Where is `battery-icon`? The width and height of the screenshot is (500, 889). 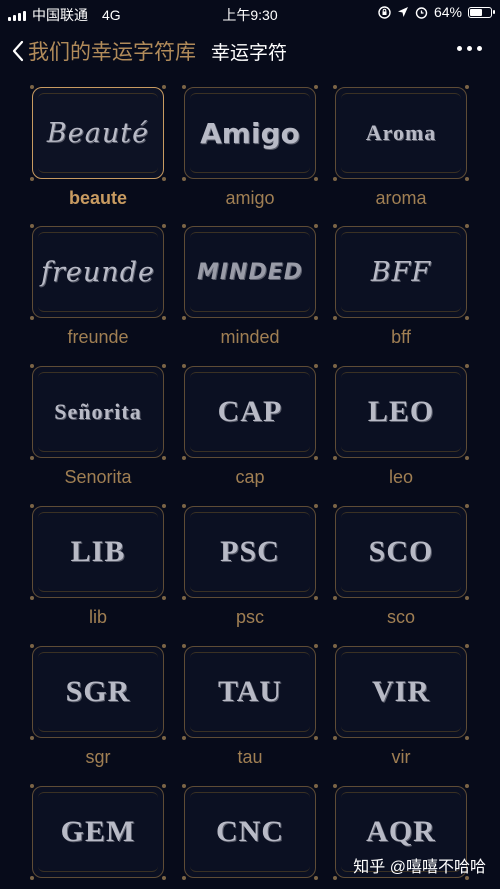 battery-icon is located at coordinates (481, 12).